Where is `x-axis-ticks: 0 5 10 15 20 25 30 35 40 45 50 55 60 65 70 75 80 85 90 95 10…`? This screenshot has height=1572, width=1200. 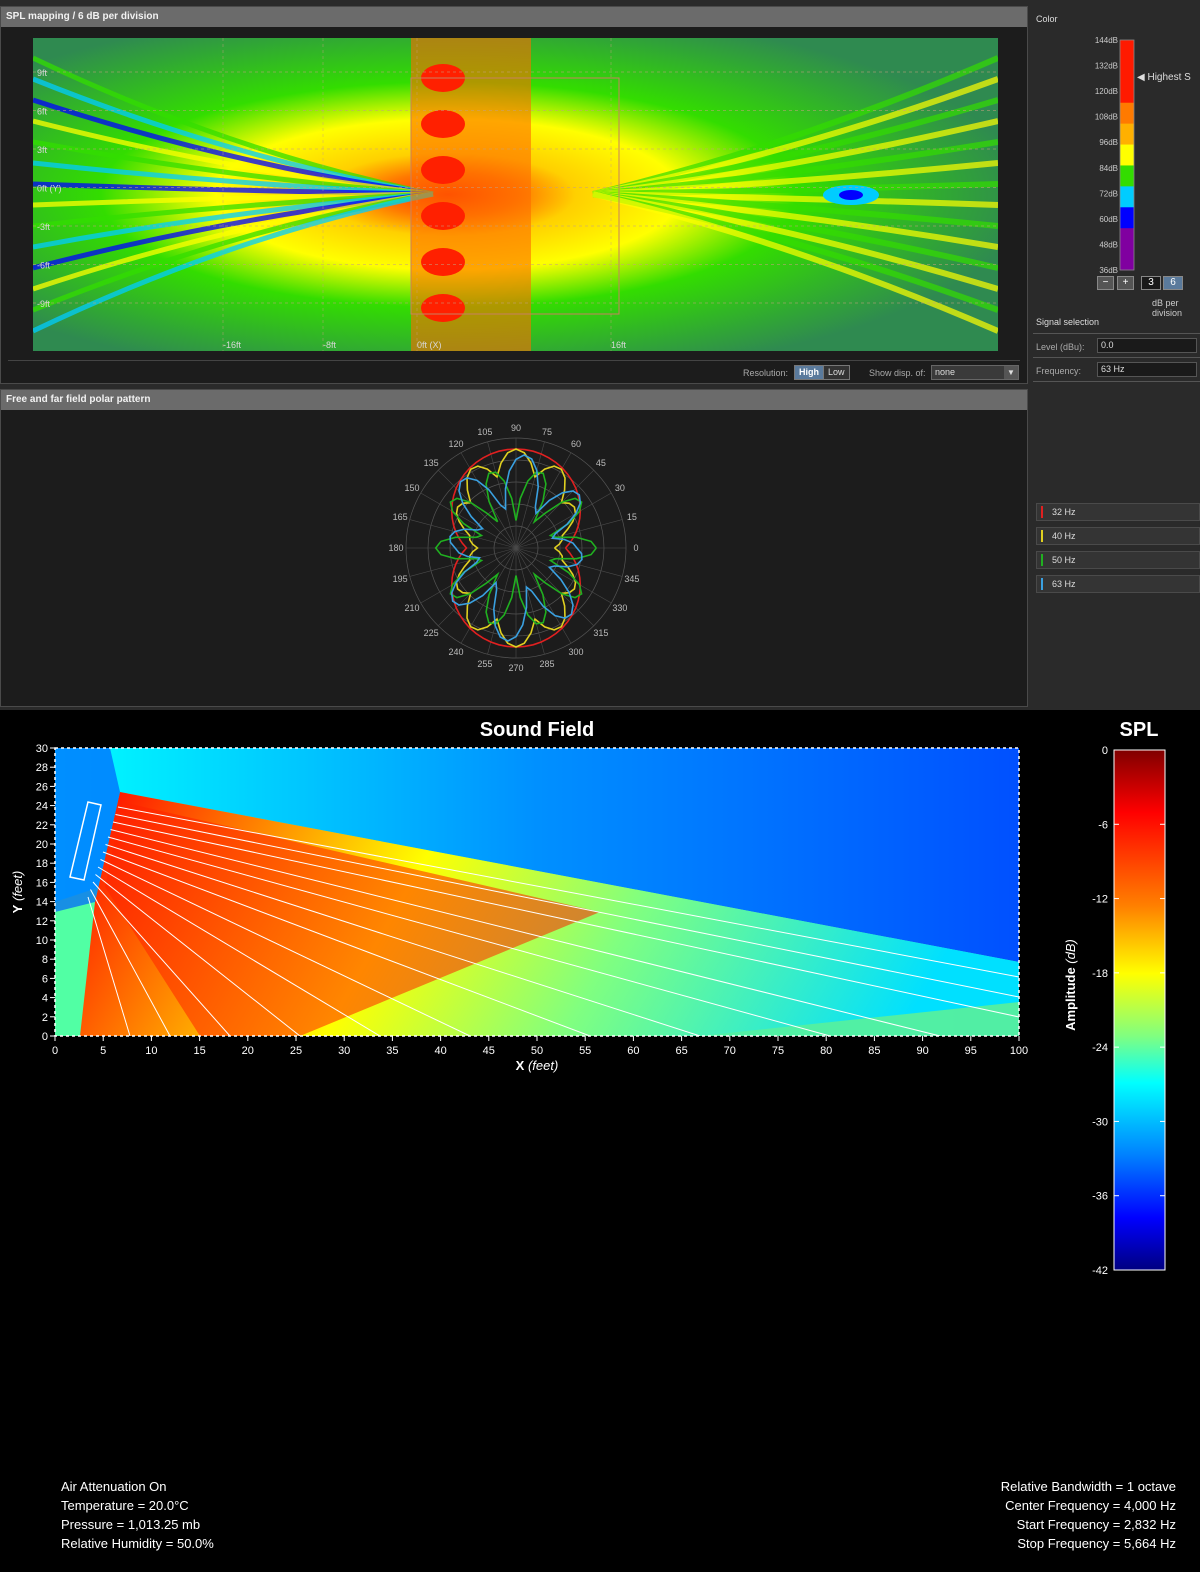 x-axis-ticks: 0 5 10 15 20 25 30 35 40 45 50 55 60 65 70 75 80 85 90 95 10… is located at coordinates (540, 1046).